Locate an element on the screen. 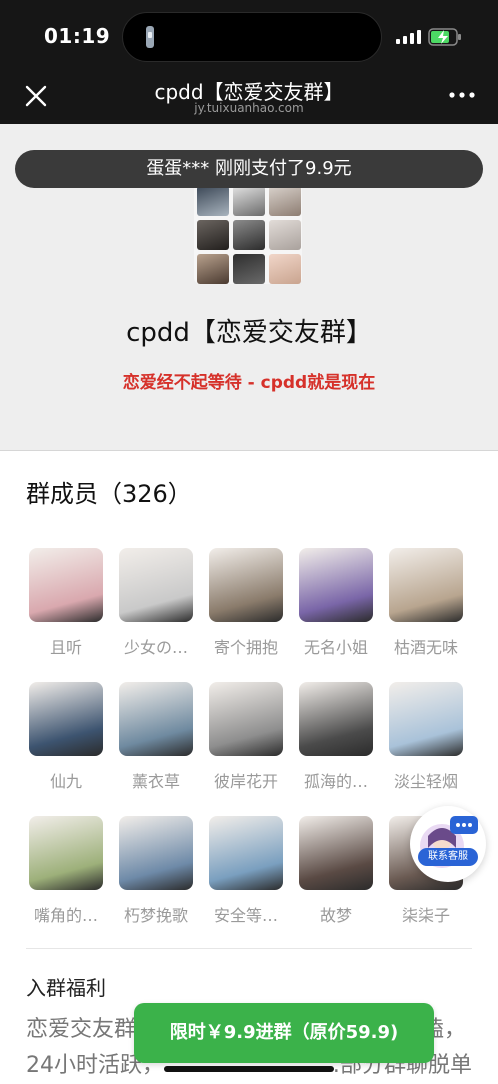  flashlight-icon is located at coordinates (150, 37).